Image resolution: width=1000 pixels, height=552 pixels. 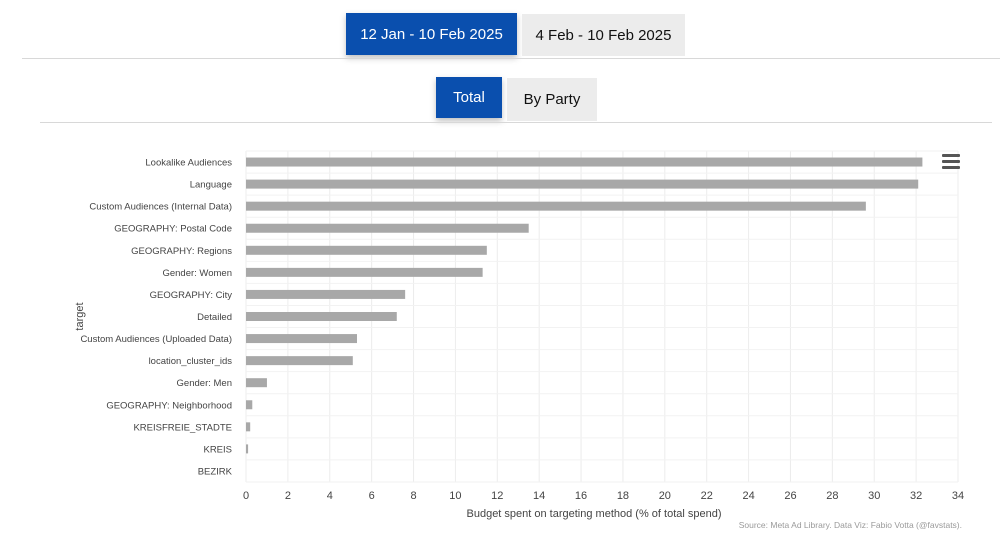 What do you see at coordinates (246, 496) in the screenshot?
I see `x-tick-label: 0` at bounding box center [246, 496].